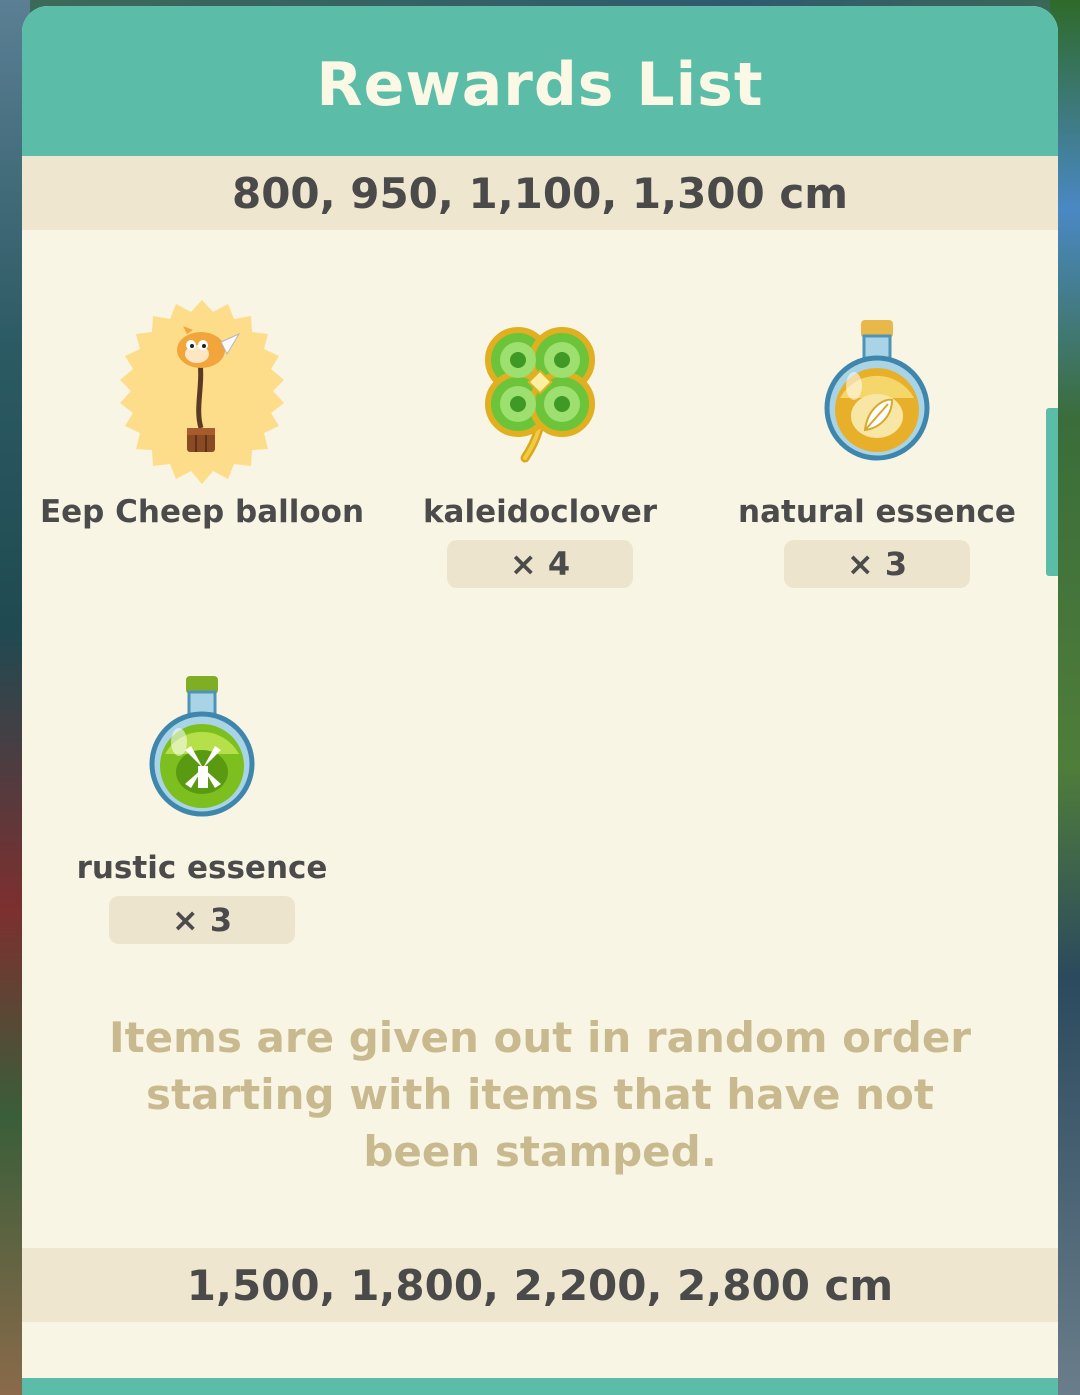  What do you see at coordinates (540, 1386) in the screenshot?
I see `next-section-header` at bounding box center [540, 1386].